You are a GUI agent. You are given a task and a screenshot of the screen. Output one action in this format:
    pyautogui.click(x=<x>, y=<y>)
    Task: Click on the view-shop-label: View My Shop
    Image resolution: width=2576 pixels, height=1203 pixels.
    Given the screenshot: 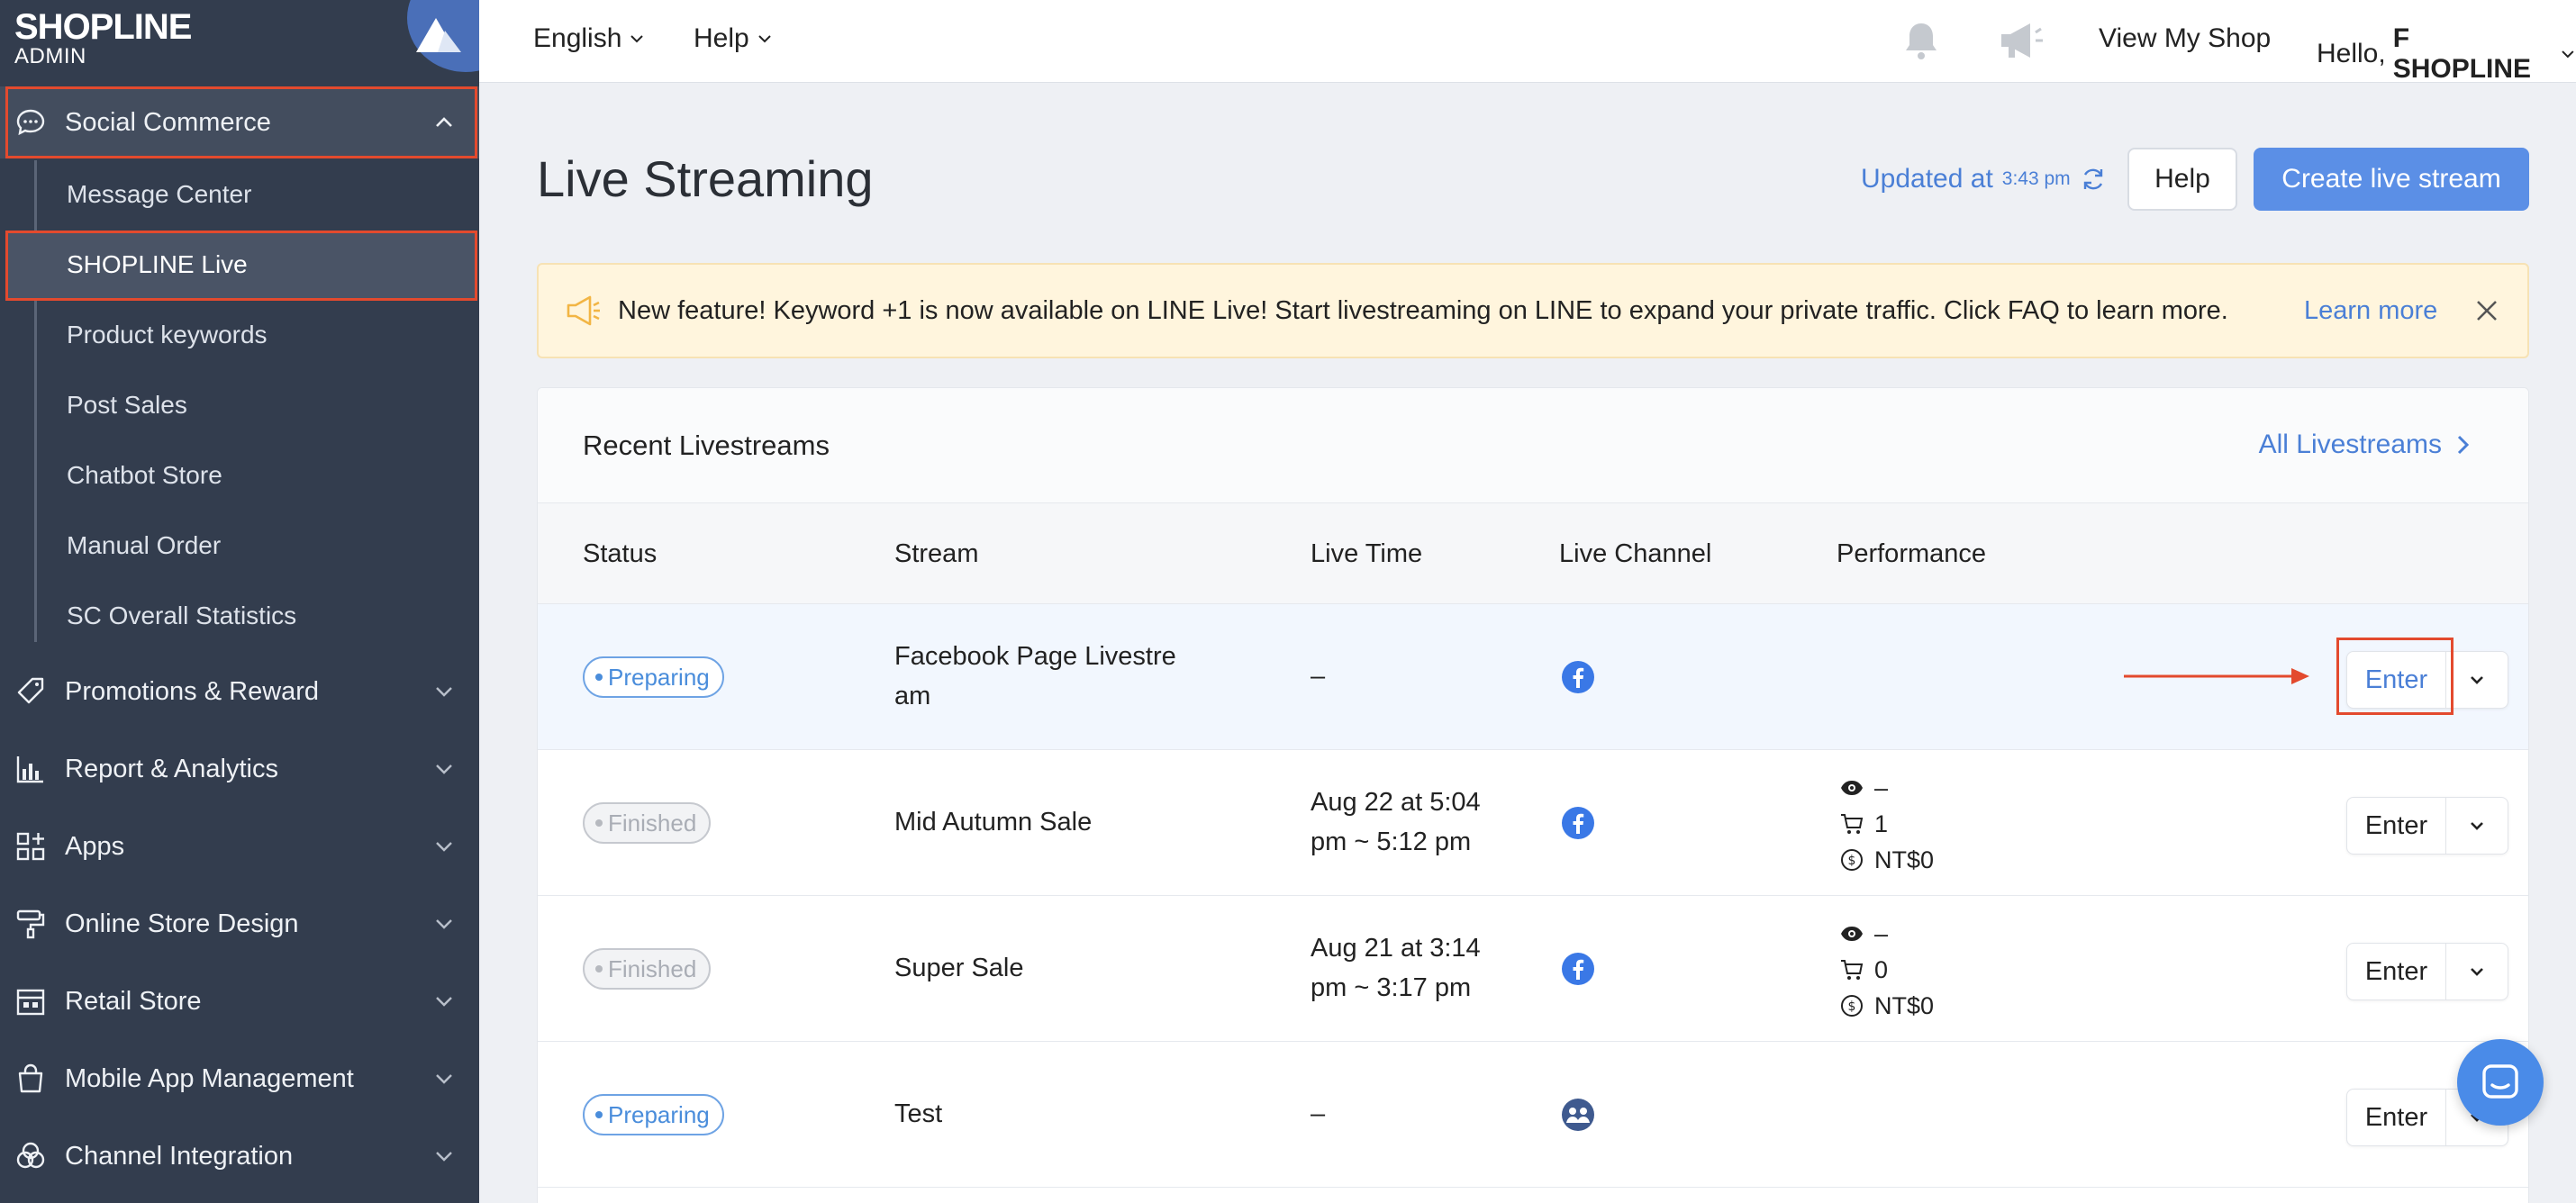 What is the action you would take?
    pyautogui.click(x=2185, y=38)
    